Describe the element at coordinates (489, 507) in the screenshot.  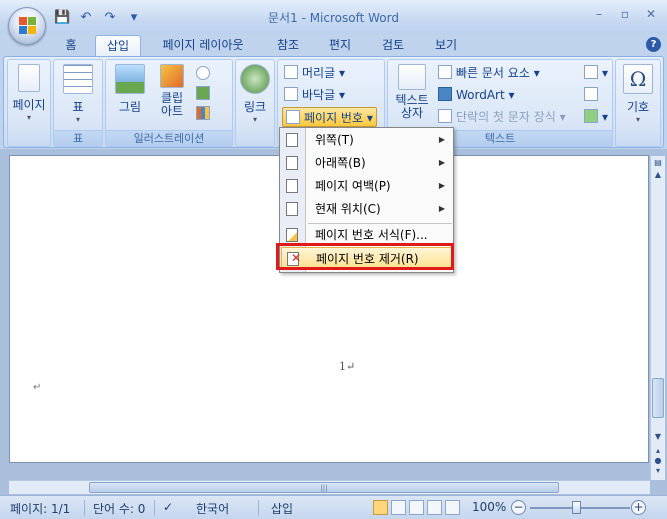
I see `status-zoom-level: 100%` at that location.